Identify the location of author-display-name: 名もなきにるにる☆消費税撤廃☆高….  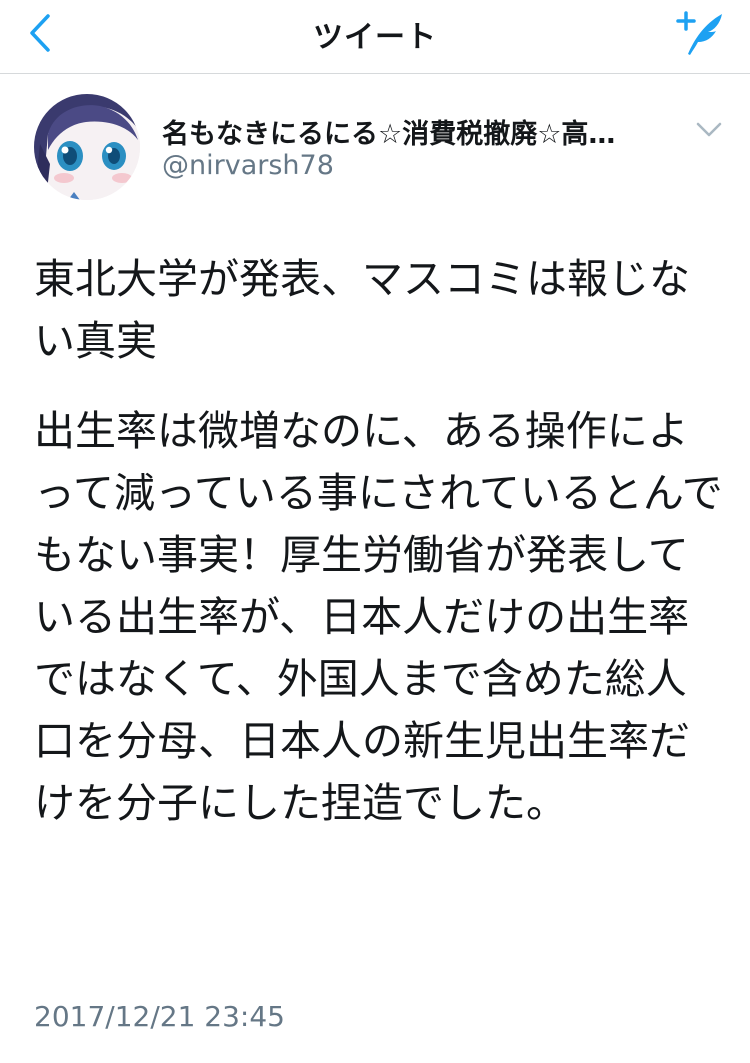
(424, 131).